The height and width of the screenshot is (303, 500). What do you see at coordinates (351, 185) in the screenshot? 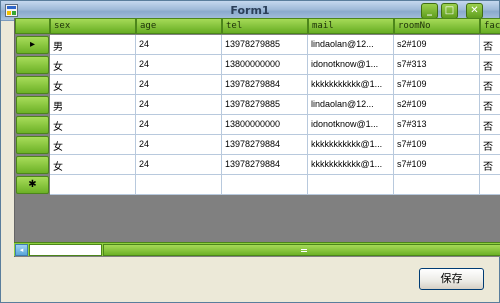
I see `cell-mail` at bounding box center [351, 185].